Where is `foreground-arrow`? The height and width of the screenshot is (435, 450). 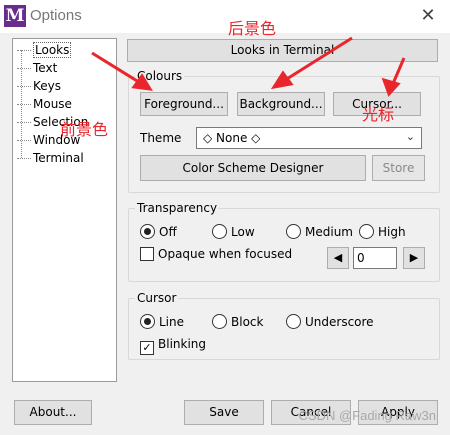 foreground-arrow is located at coordinates (117, 68).